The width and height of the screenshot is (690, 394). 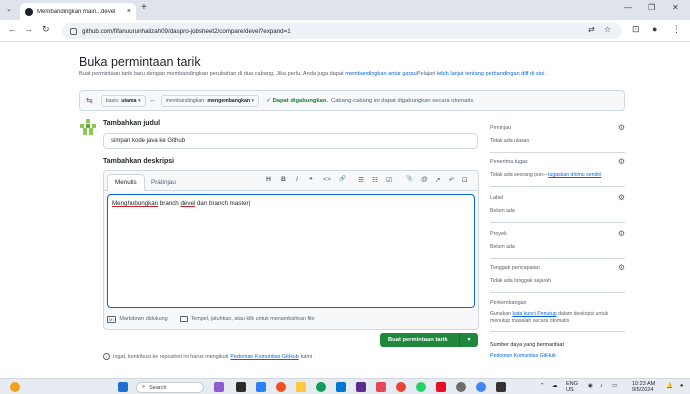 I want to click on browser-tab: Membandingkan main...devel ×, so click(x=78, y=11).